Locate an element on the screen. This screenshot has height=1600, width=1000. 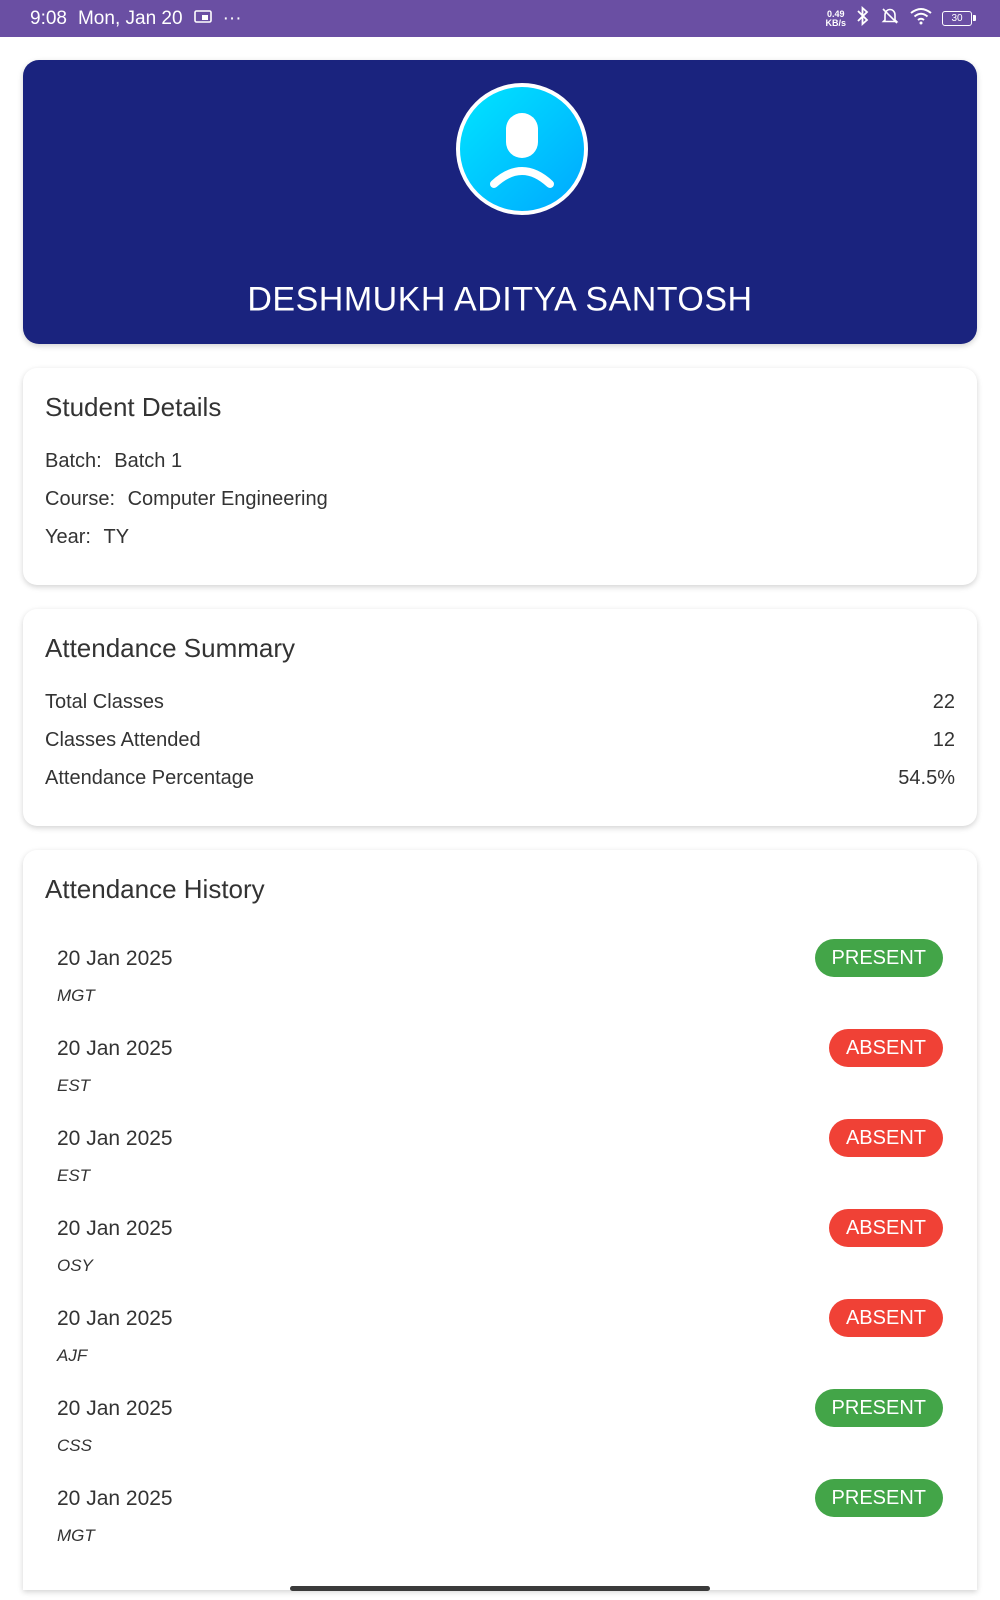
avatar is located at coordinates (522, 149).